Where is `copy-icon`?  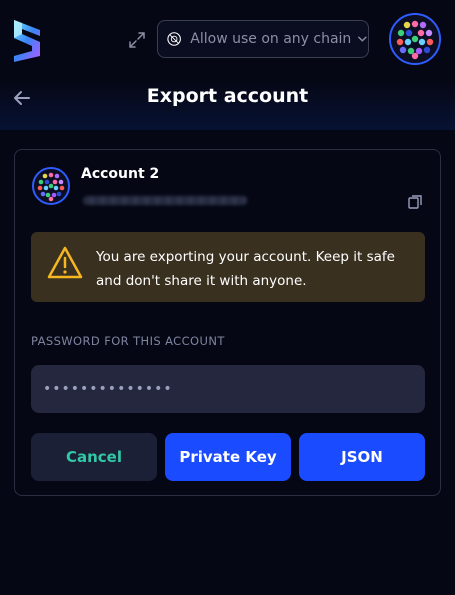
copy-icon is located at coordinates (415, 202).